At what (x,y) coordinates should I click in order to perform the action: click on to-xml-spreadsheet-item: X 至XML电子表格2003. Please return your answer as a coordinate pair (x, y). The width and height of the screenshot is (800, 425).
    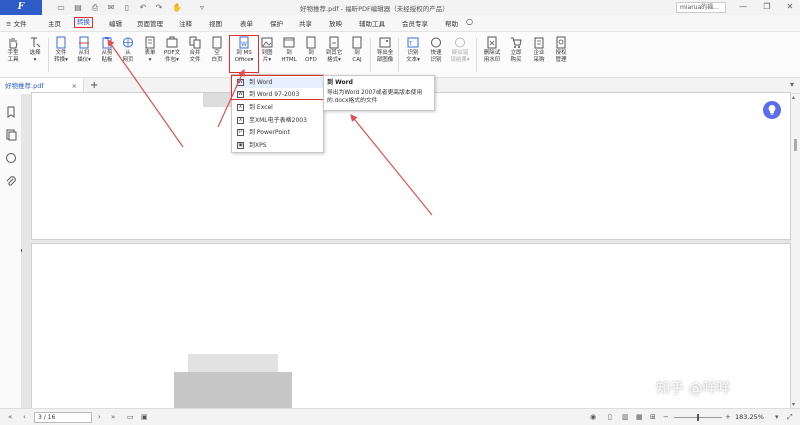
    Looking at the image, I should click on (279, 120).